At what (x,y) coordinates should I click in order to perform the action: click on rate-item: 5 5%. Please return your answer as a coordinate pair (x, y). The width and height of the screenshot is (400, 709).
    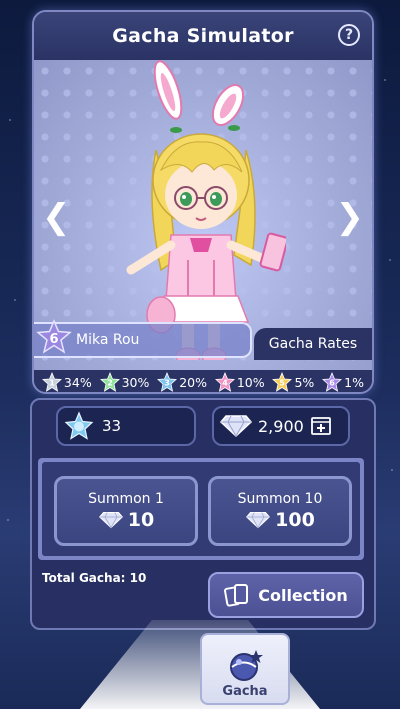
    Looking at the image, I should click on (293, 382).